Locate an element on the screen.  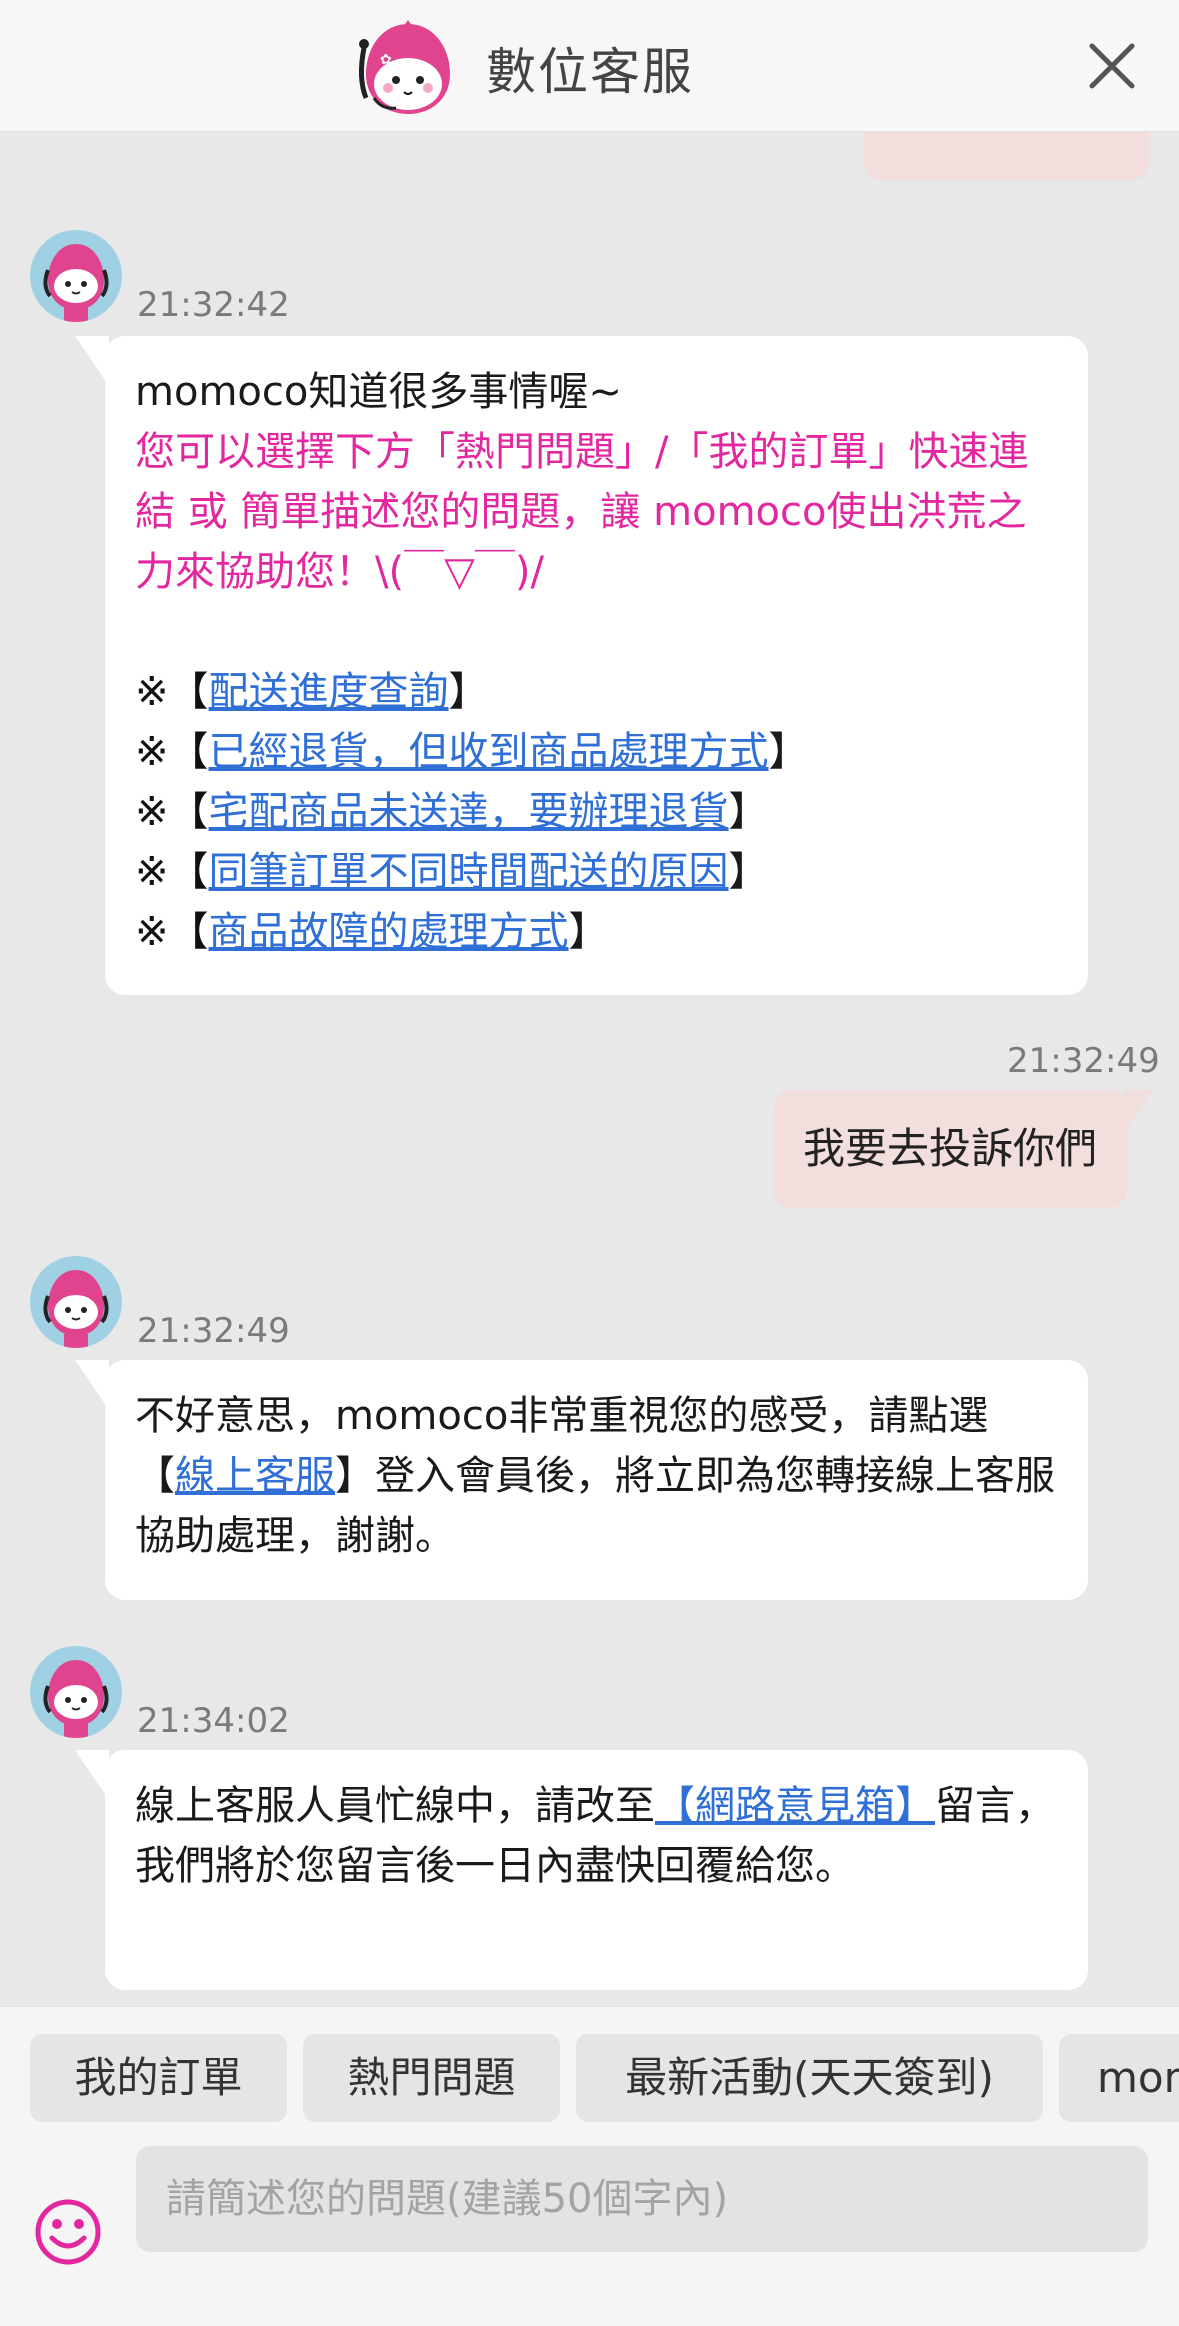
quick-reply-my-orders: 我的訂單 is located at coordinates (158, 2078).